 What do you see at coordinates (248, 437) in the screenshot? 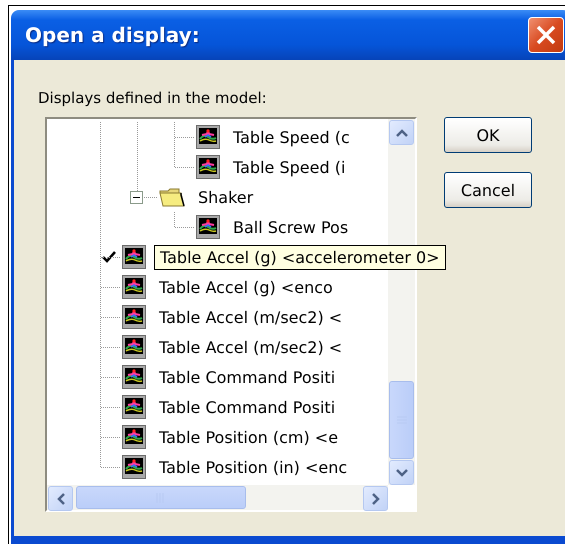
I see `tree-item: Table Position (cm) <e` at bounding box center [248, 437].